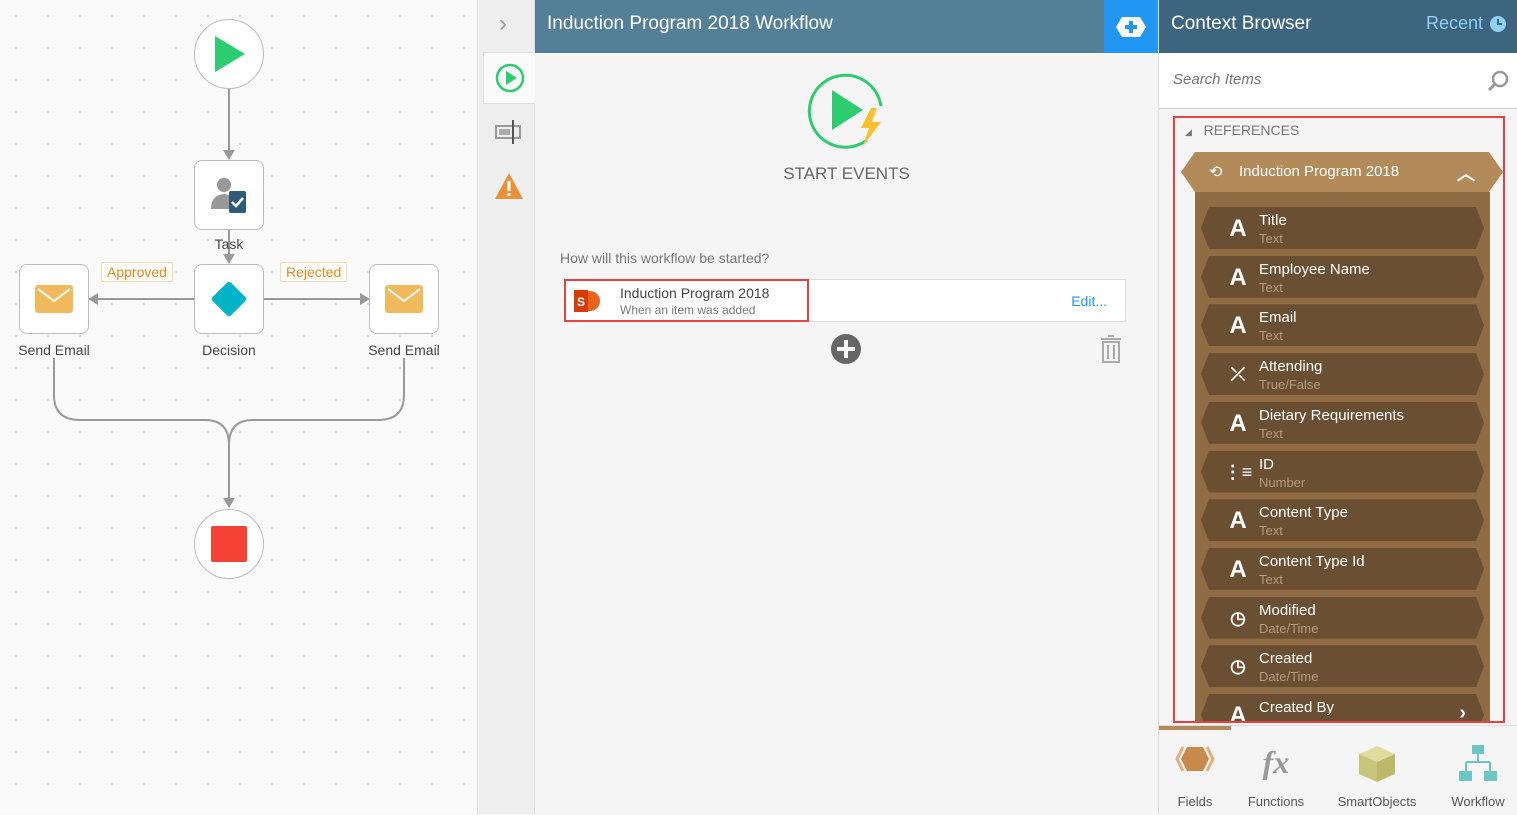  What do you see at coordinates (1273, 220) in the screenshot?
I see `field-name: Title` at bounding box center [1273, 220].